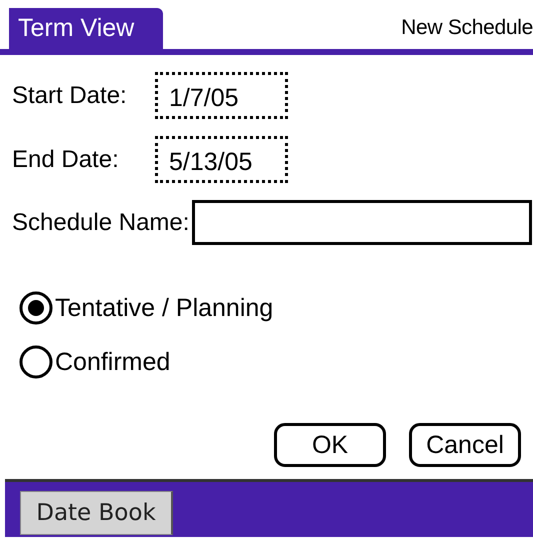  Describe the element at coordinates (96, 513) in the screenshot. I see `app-launcher-button: Date Book` at that location.